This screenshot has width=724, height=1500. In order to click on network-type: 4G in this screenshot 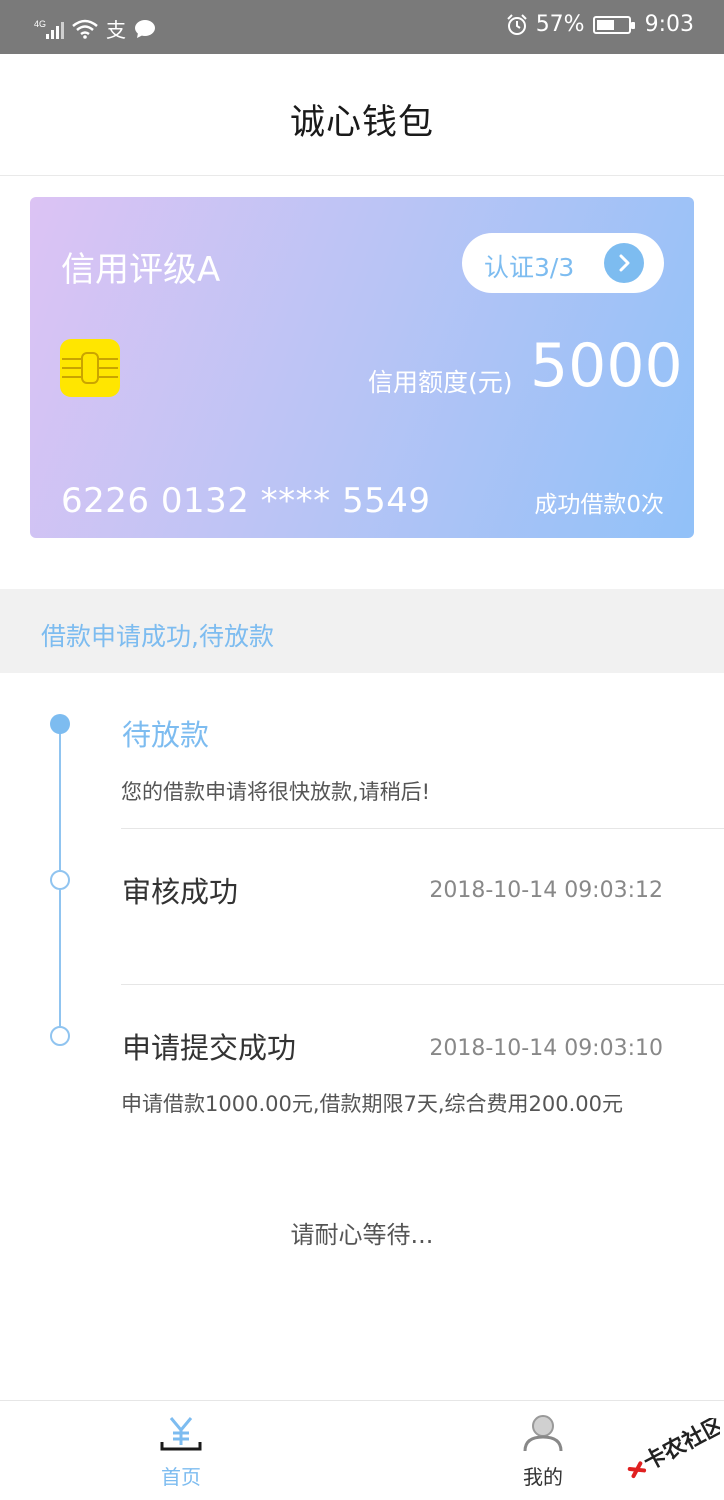, I will do `click(40, 24)`.